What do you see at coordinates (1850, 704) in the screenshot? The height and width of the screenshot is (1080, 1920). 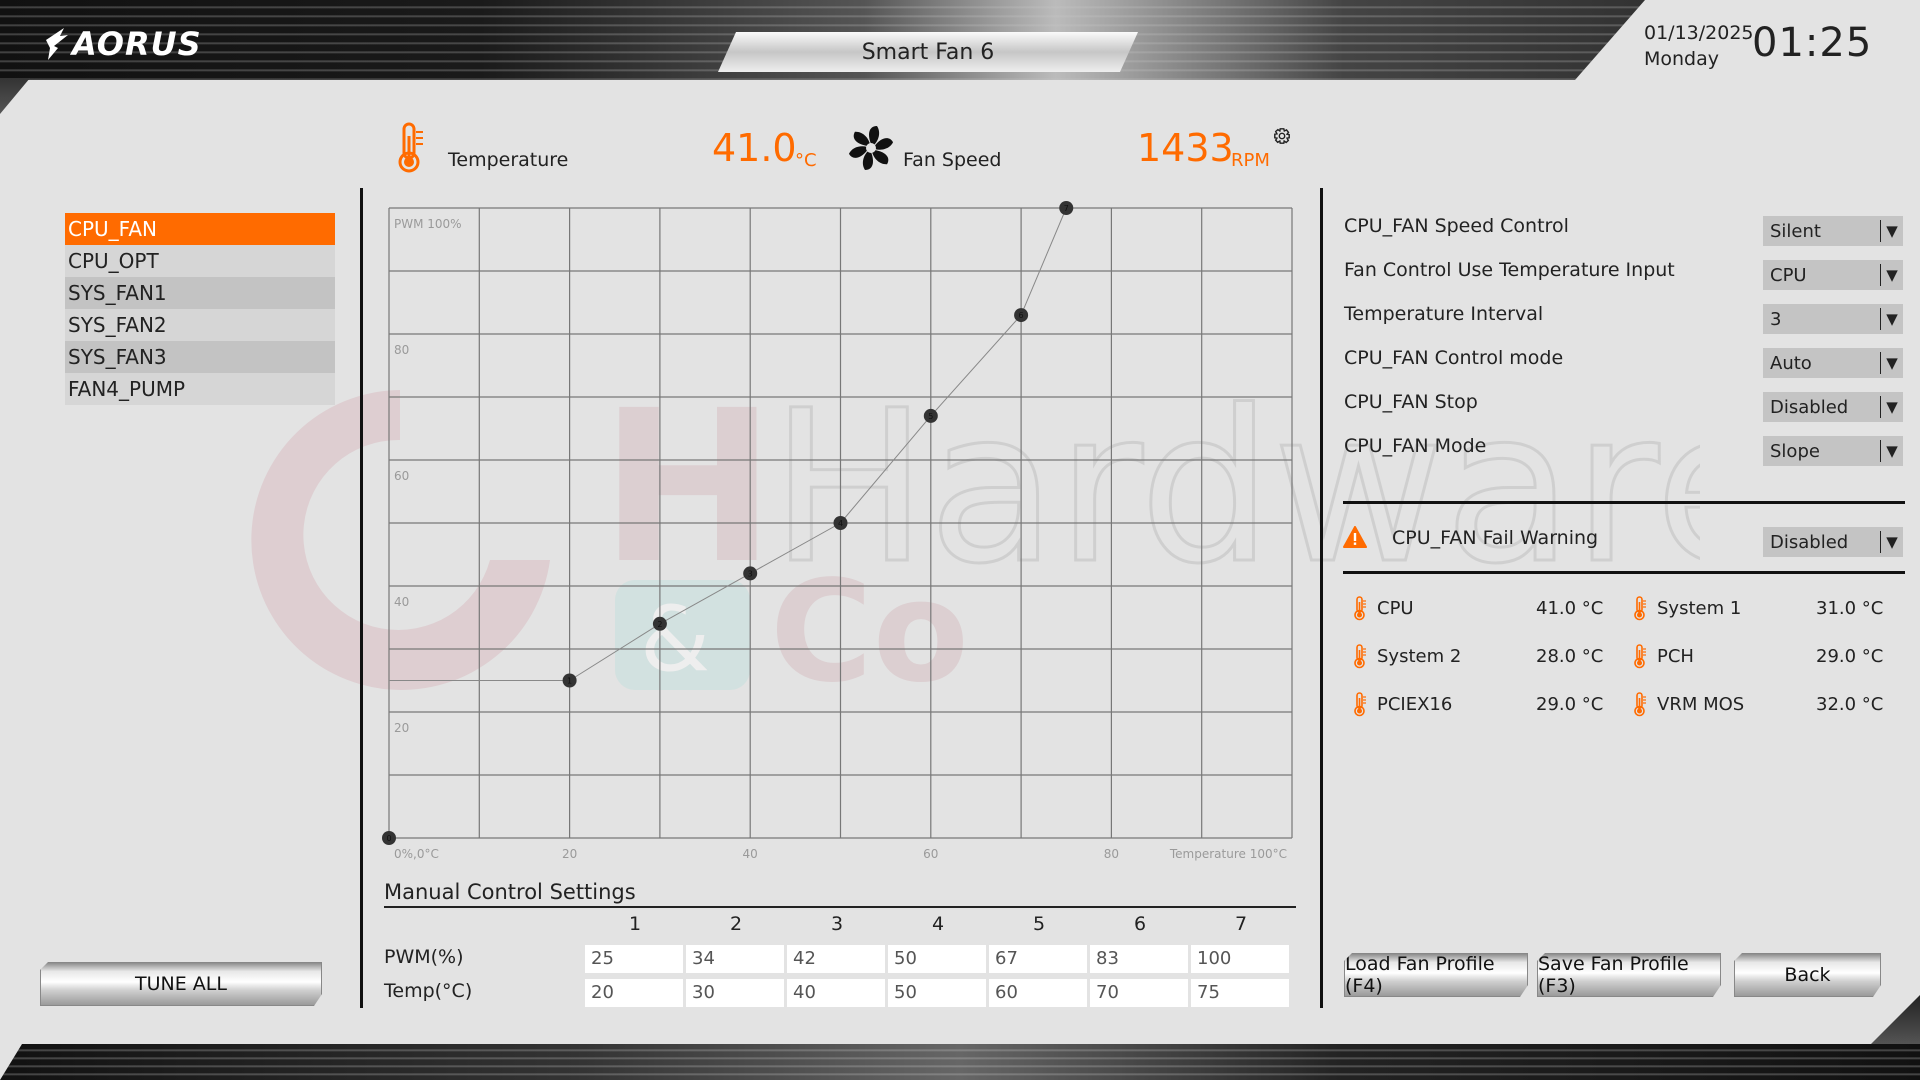 I see `sensor-value: 32.0 °C` at bounding box center [1850, 704].